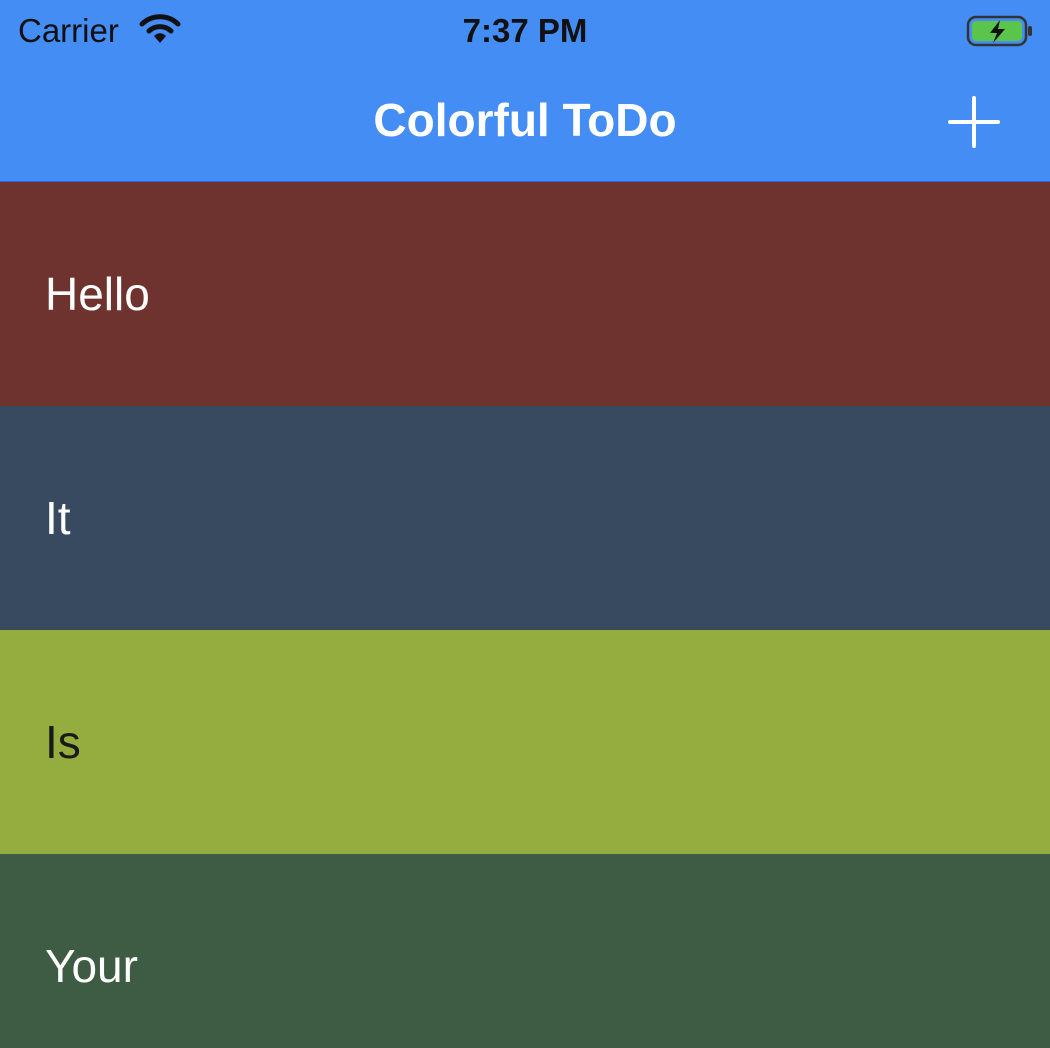  I want to click on todo-label: Hello, so click(97, 294).